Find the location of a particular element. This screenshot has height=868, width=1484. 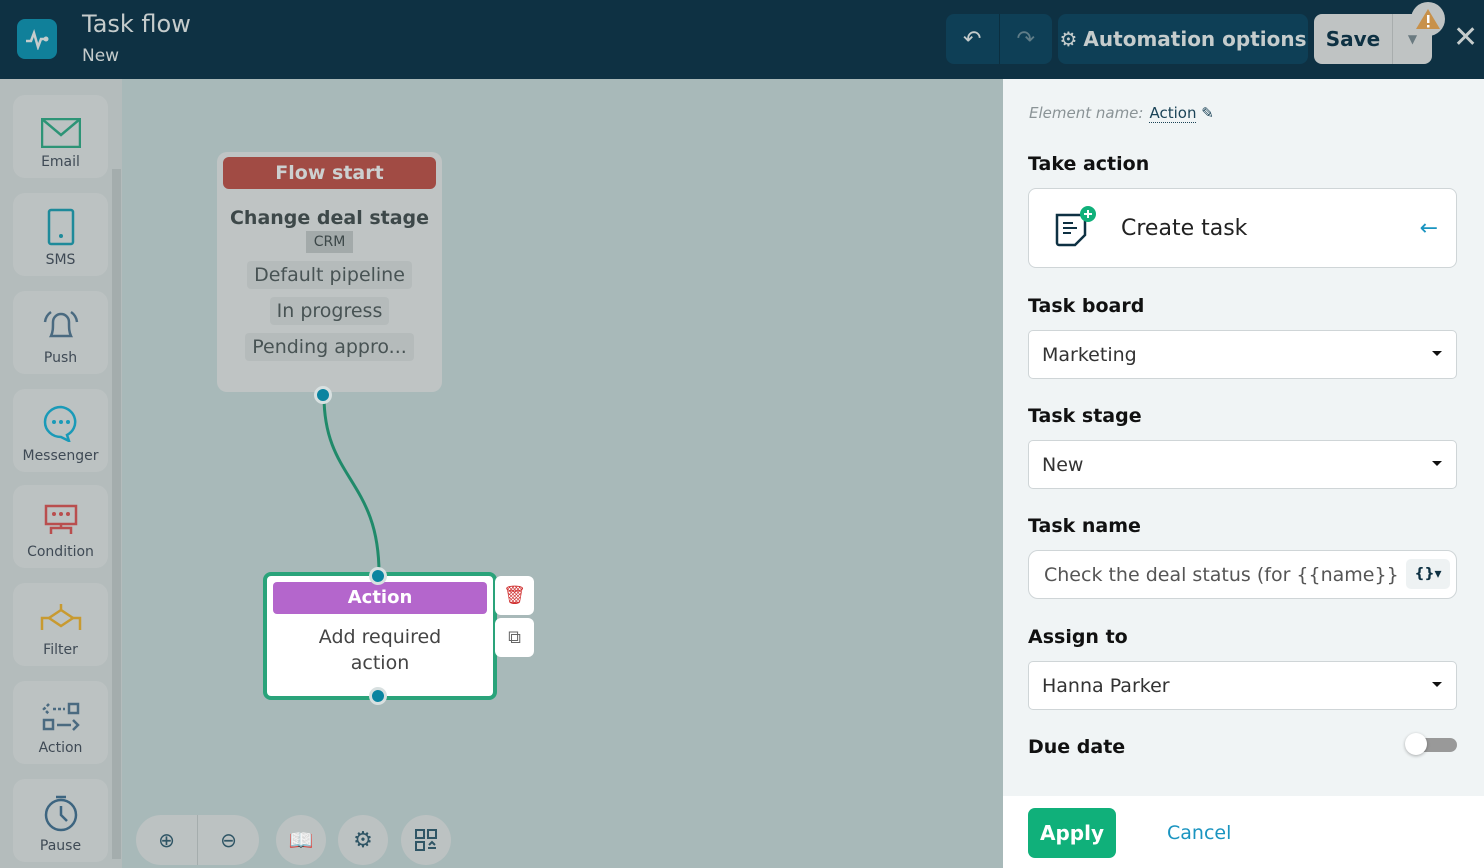

zoom-in-icon: ⊕ is located at coordinates (166, 840).